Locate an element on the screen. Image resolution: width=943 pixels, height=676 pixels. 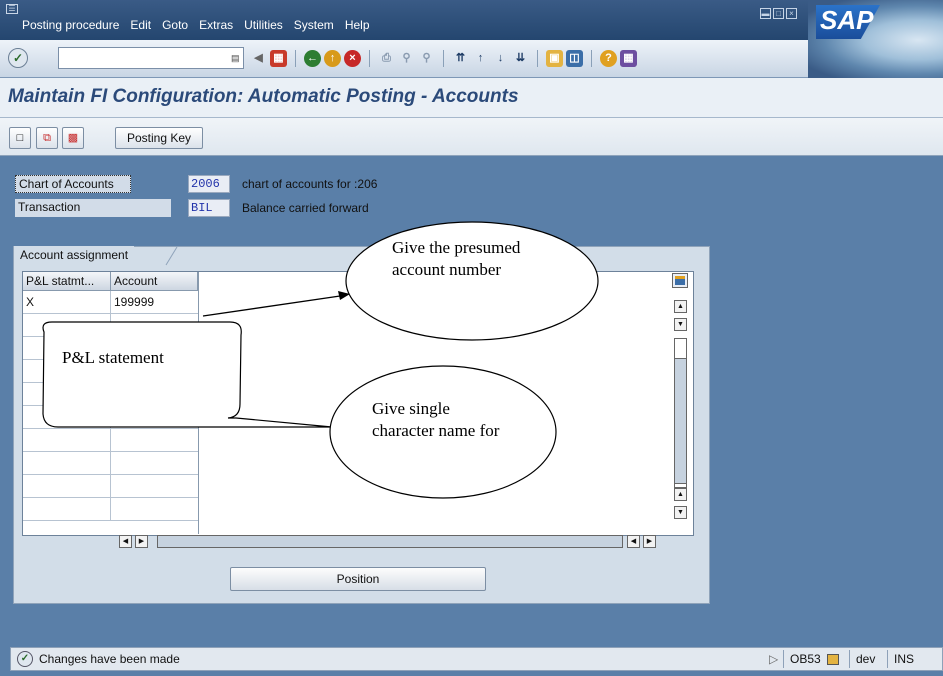
transaction-code-text: OB53 is located at coordinates (805, 659).